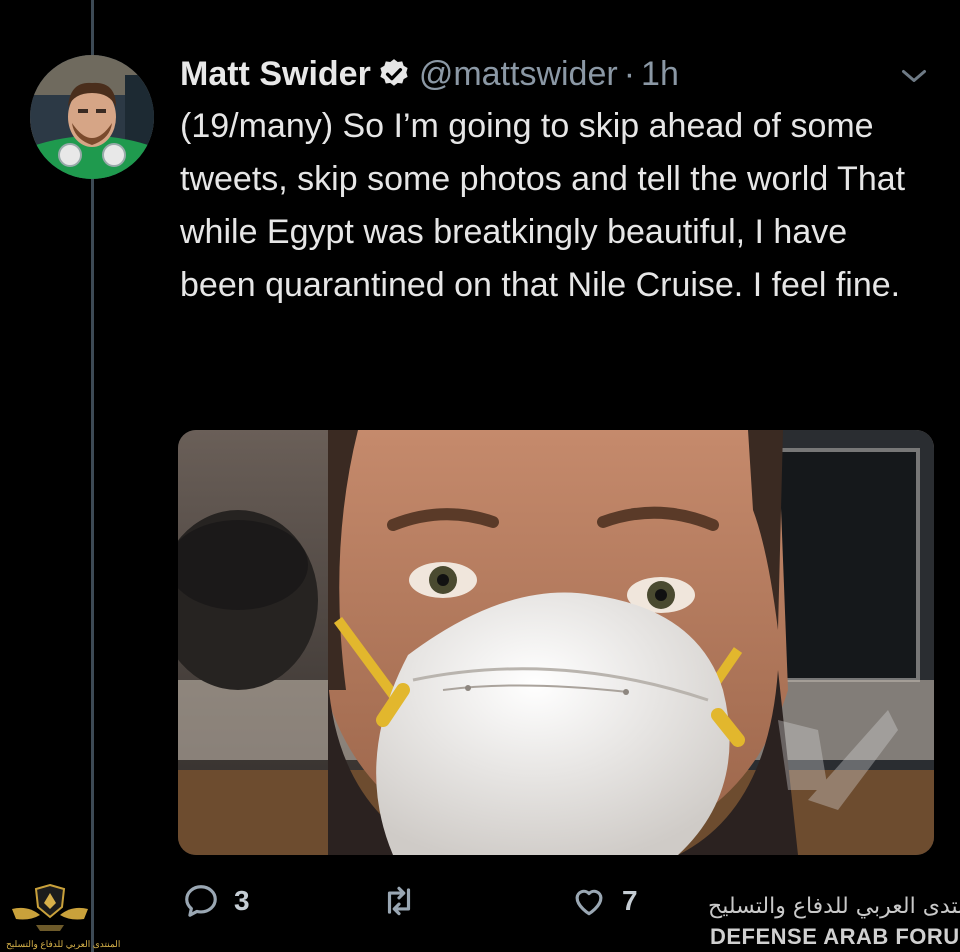 This screenshot has width=960, height=952. Describe the element at coordinates (242, 900) in the screenshot. I see `reply-count: 3` at that location.